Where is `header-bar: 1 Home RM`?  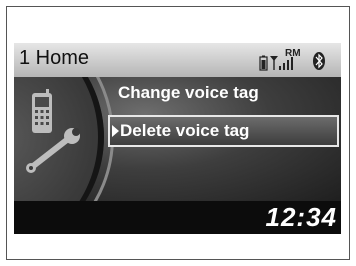 header-bar: 1 Home RM is located at coordinates (177, 60).